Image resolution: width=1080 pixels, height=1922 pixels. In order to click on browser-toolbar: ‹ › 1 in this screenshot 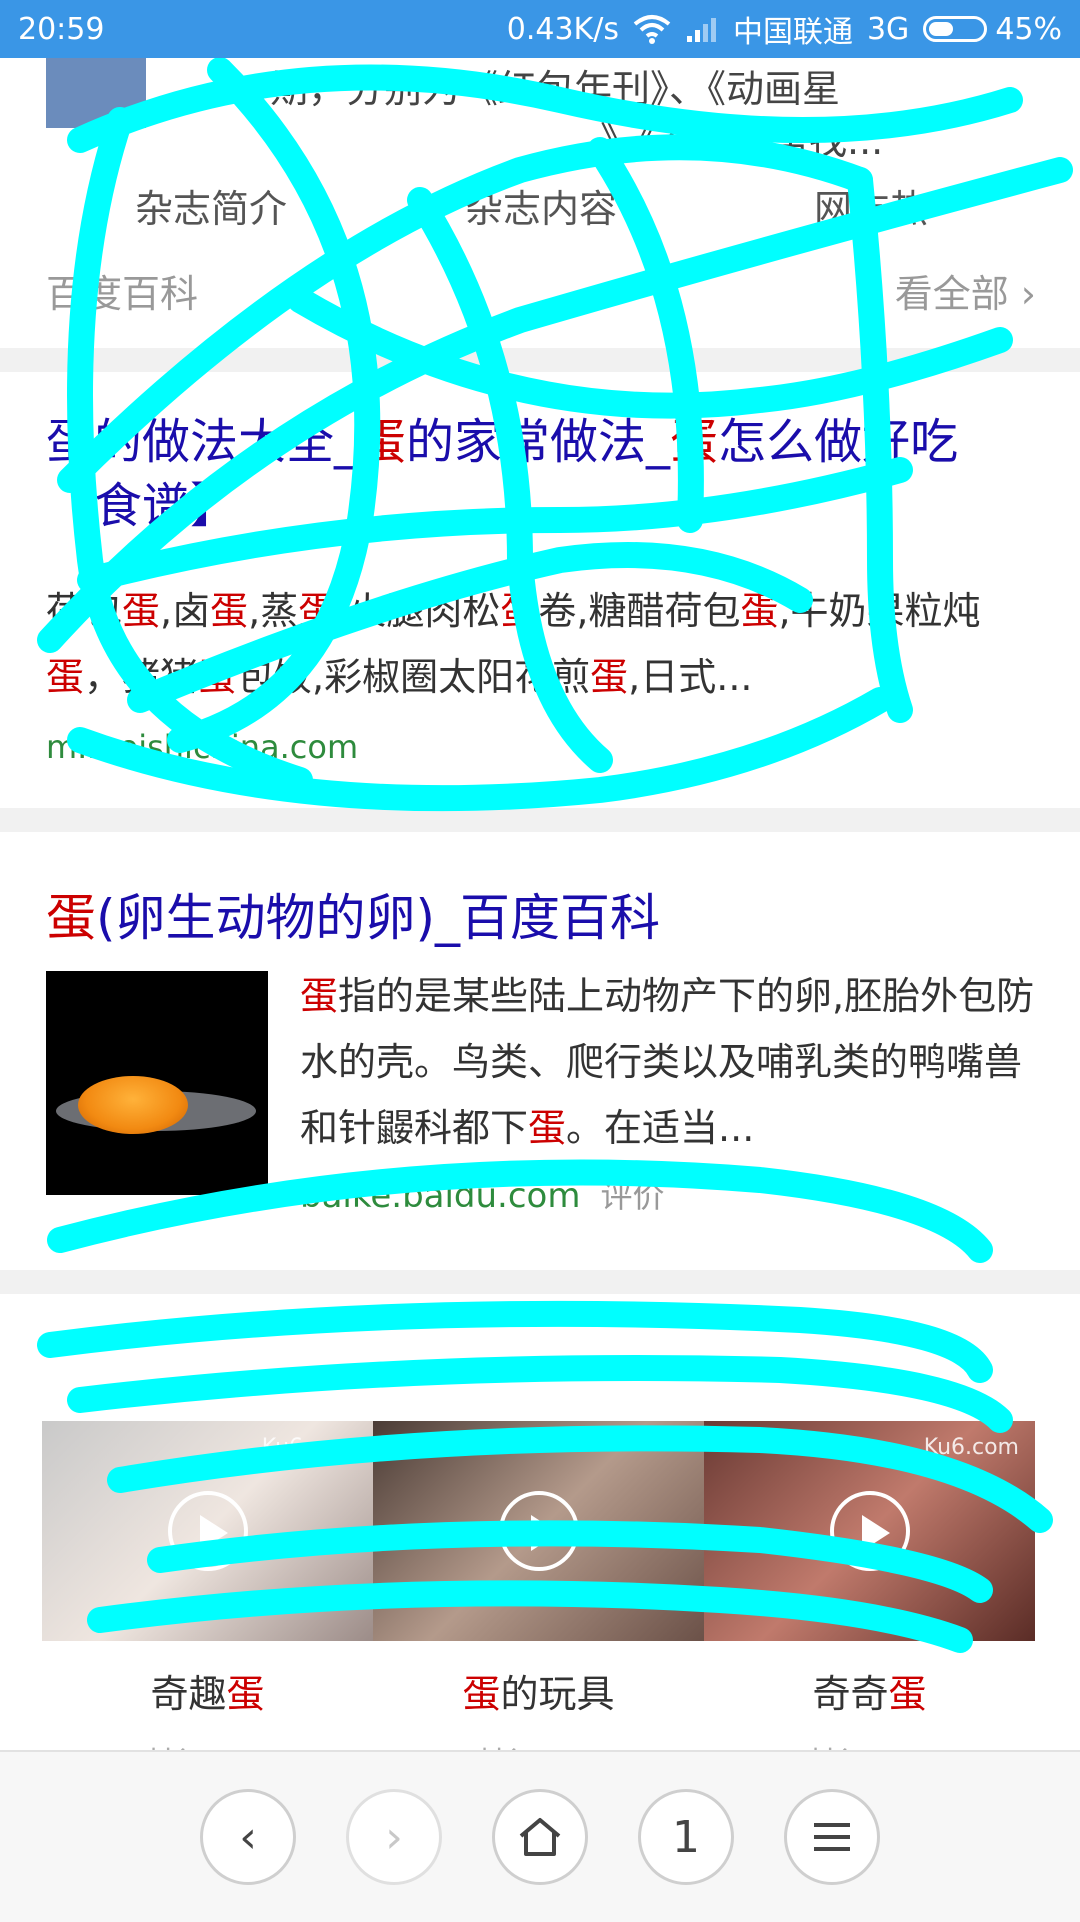, I will do `click(540, 1836)`.